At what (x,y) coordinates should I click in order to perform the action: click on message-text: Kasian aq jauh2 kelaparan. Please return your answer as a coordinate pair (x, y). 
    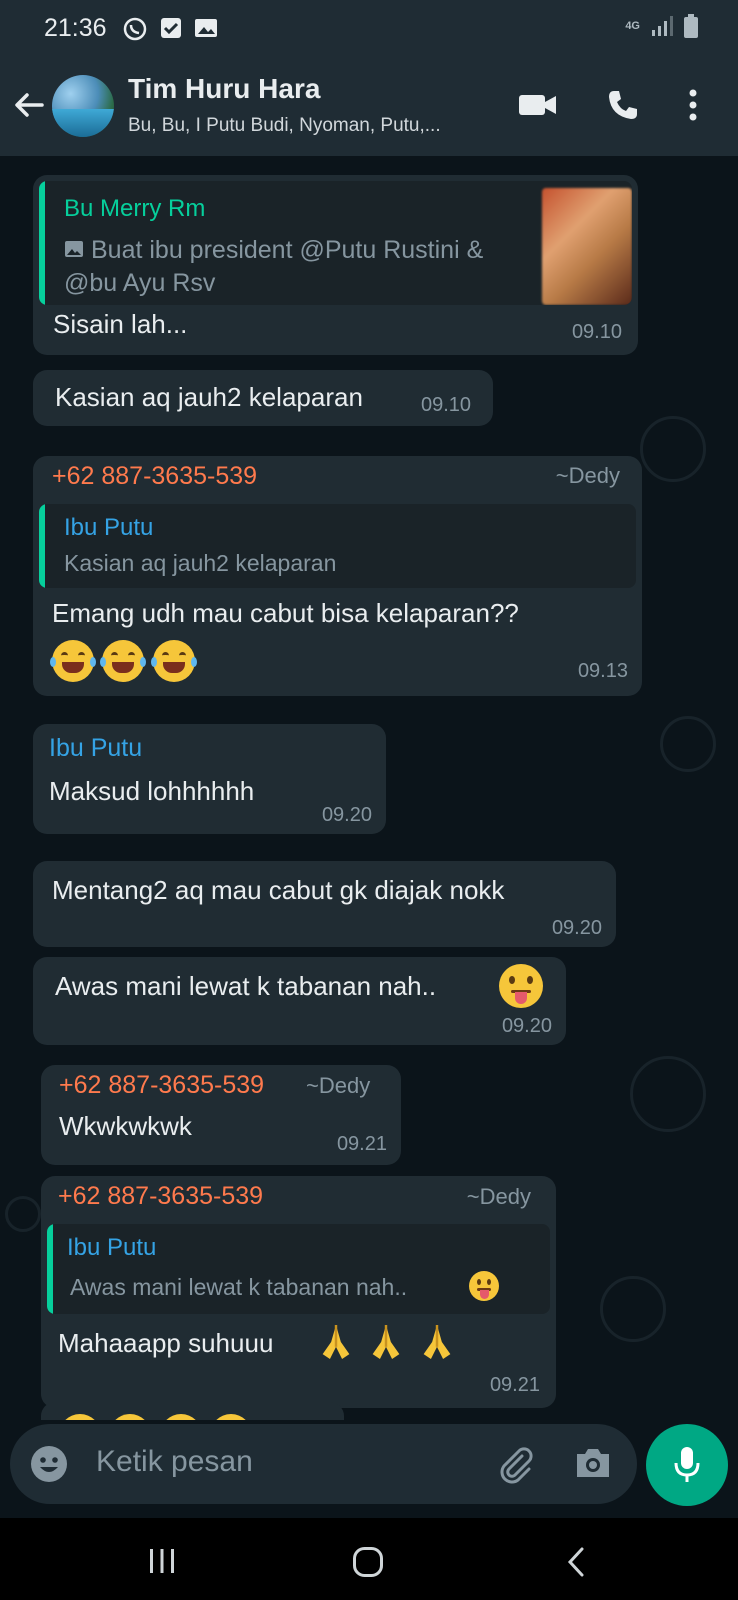
    Looking at the image, I should click on (209, 397).